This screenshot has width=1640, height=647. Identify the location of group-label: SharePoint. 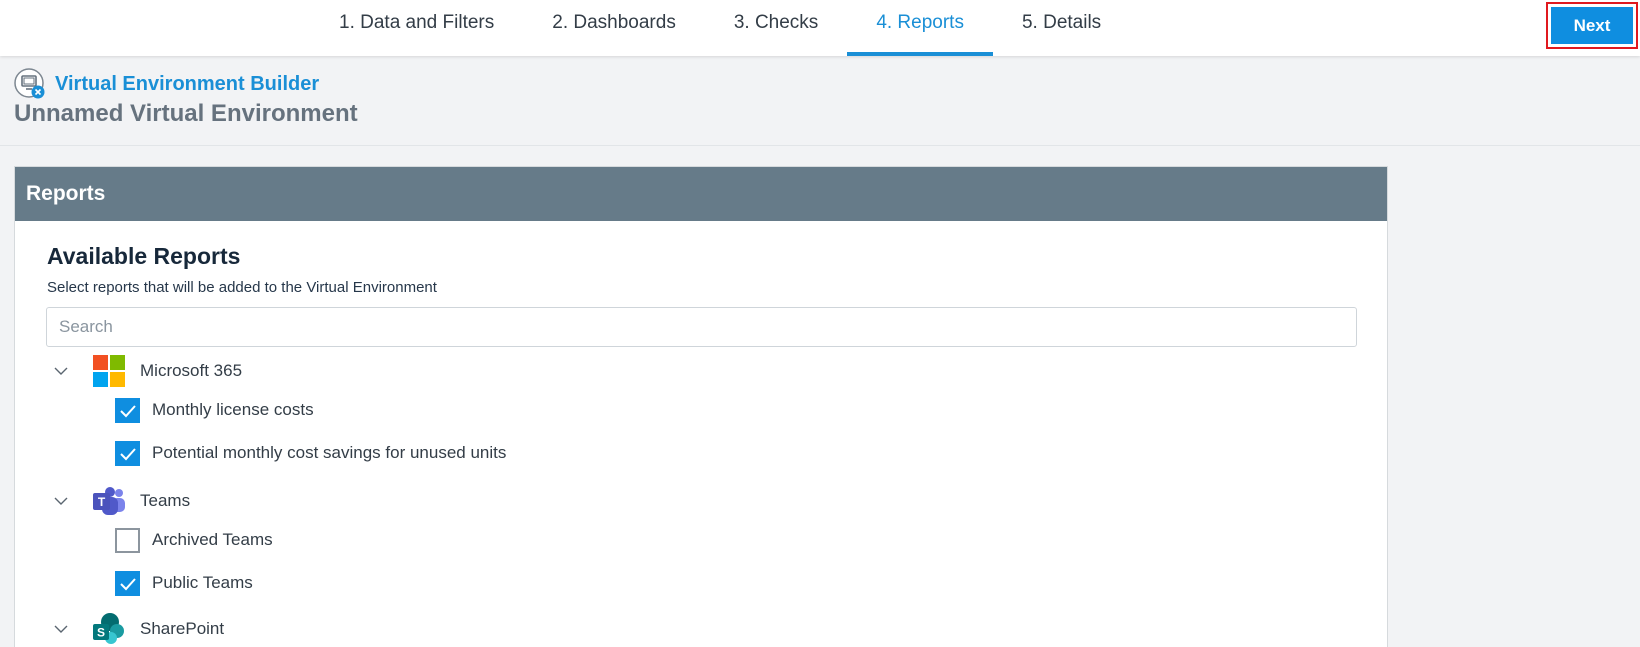
(182, 628).